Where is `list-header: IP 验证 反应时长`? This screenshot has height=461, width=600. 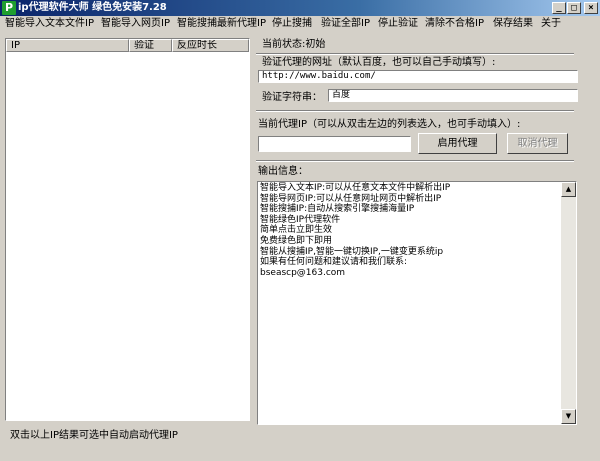 list-header: IP 验证 反应时长 is located at coordinates (127, 45).